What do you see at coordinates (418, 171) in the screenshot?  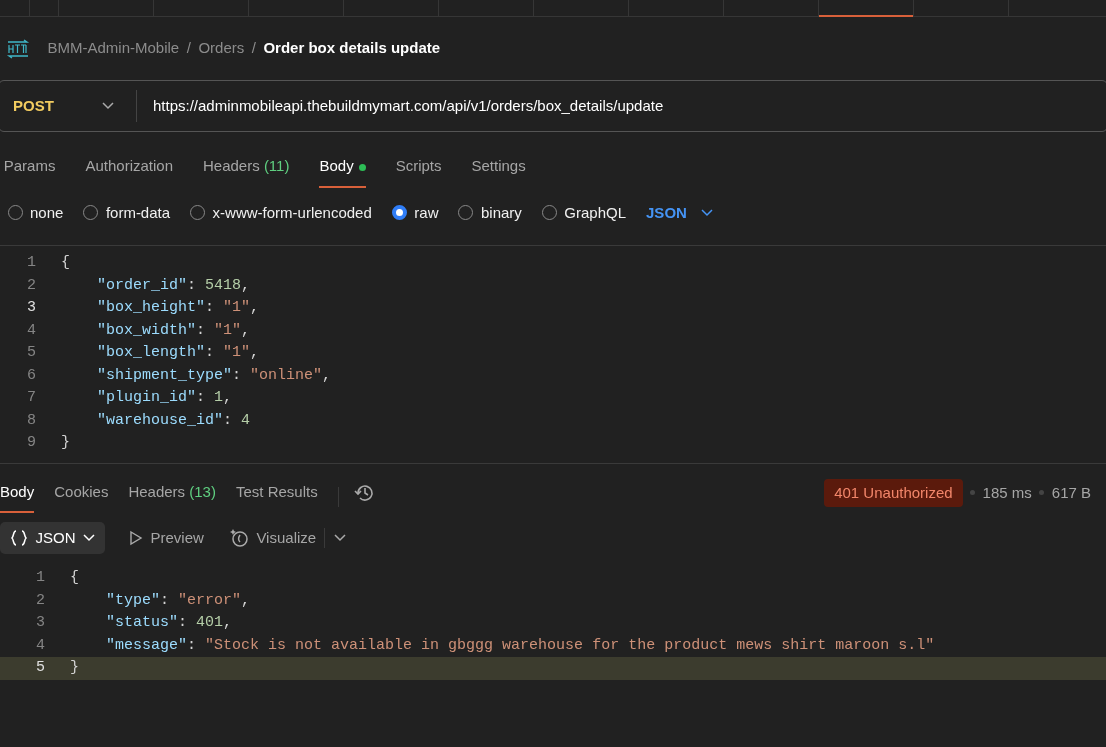 I see `tab: Scripts` at bounding box center [418, 171].